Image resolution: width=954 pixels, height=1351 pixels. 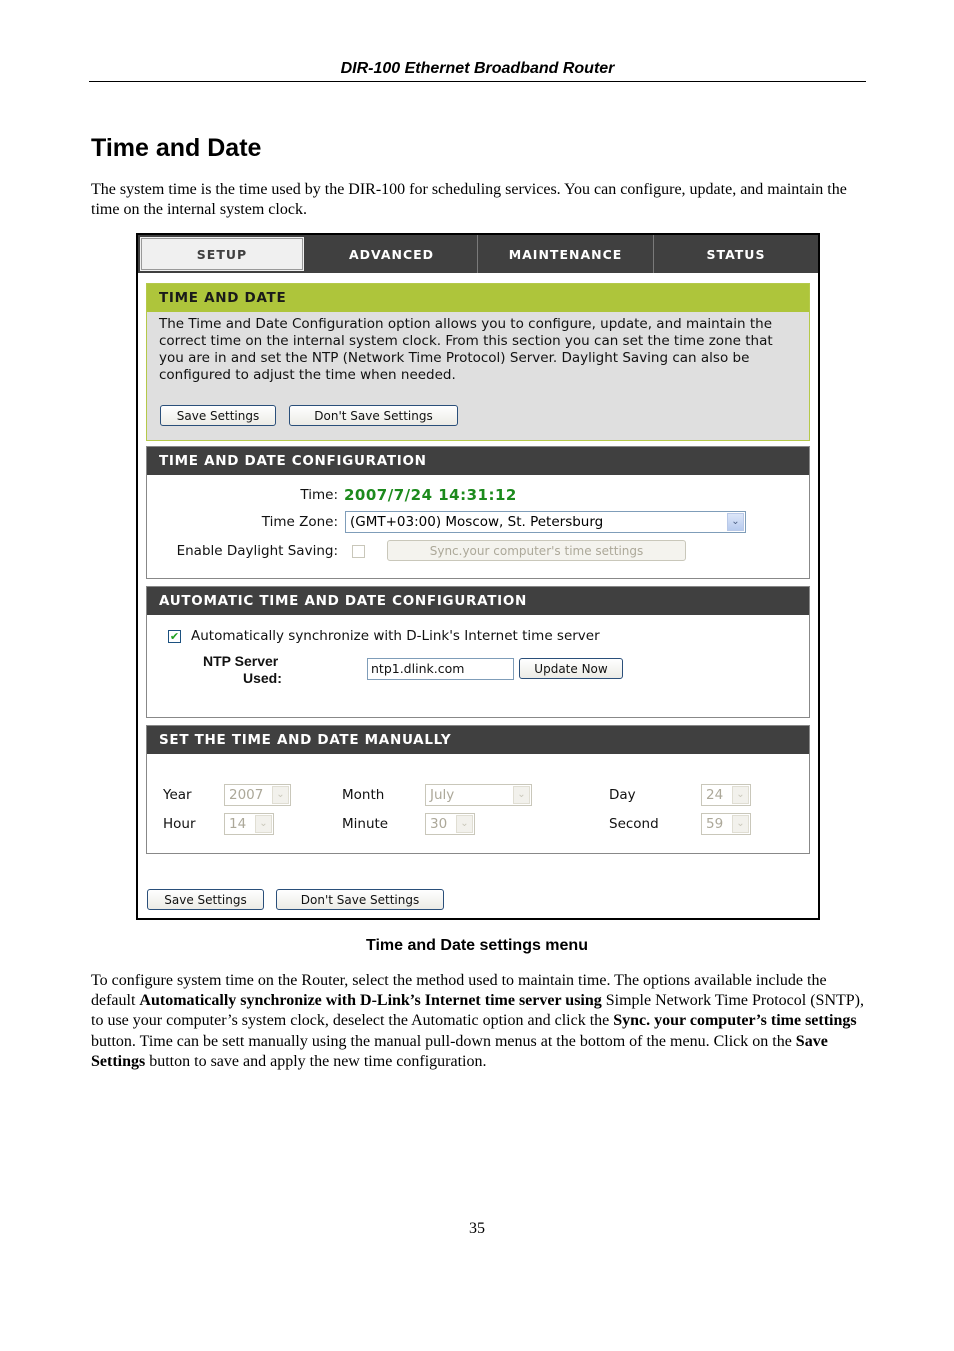 I want to click on month-value: July, so click(x=442, y=795).